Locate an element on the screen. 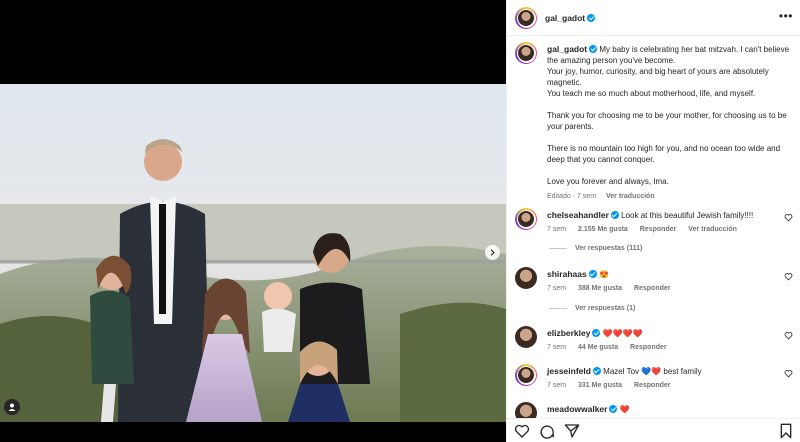 The image size is (800, 442). caption-author-username: gal_gadot is located at coordinates (567, 49).